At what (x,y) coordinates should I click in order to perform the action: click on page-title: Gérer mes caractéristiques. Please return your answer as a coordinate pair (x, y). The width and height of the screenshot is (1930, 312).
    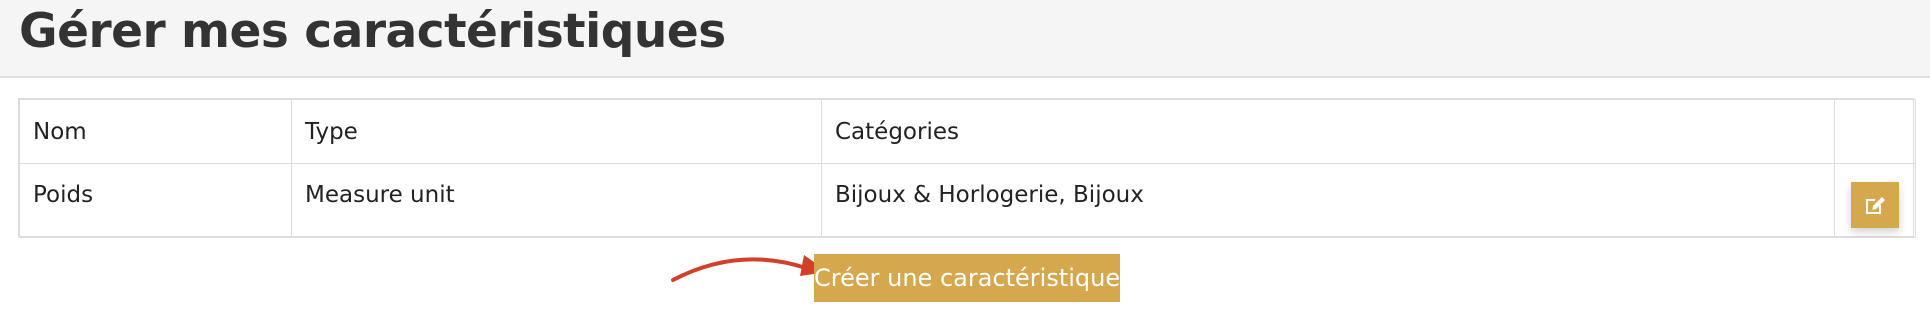
    Looking at the image, I should click on (372, 31).